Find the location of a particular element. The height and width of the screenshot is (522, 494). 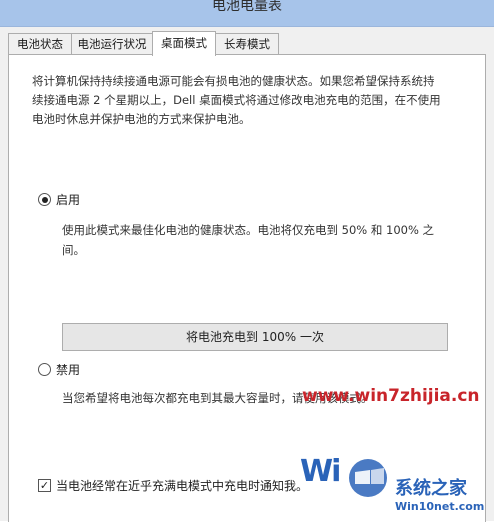

disable-desc: 当您希望将电池每次都充电到其最大容量时，请使用该模式。 is located at coordinates (217, 398).